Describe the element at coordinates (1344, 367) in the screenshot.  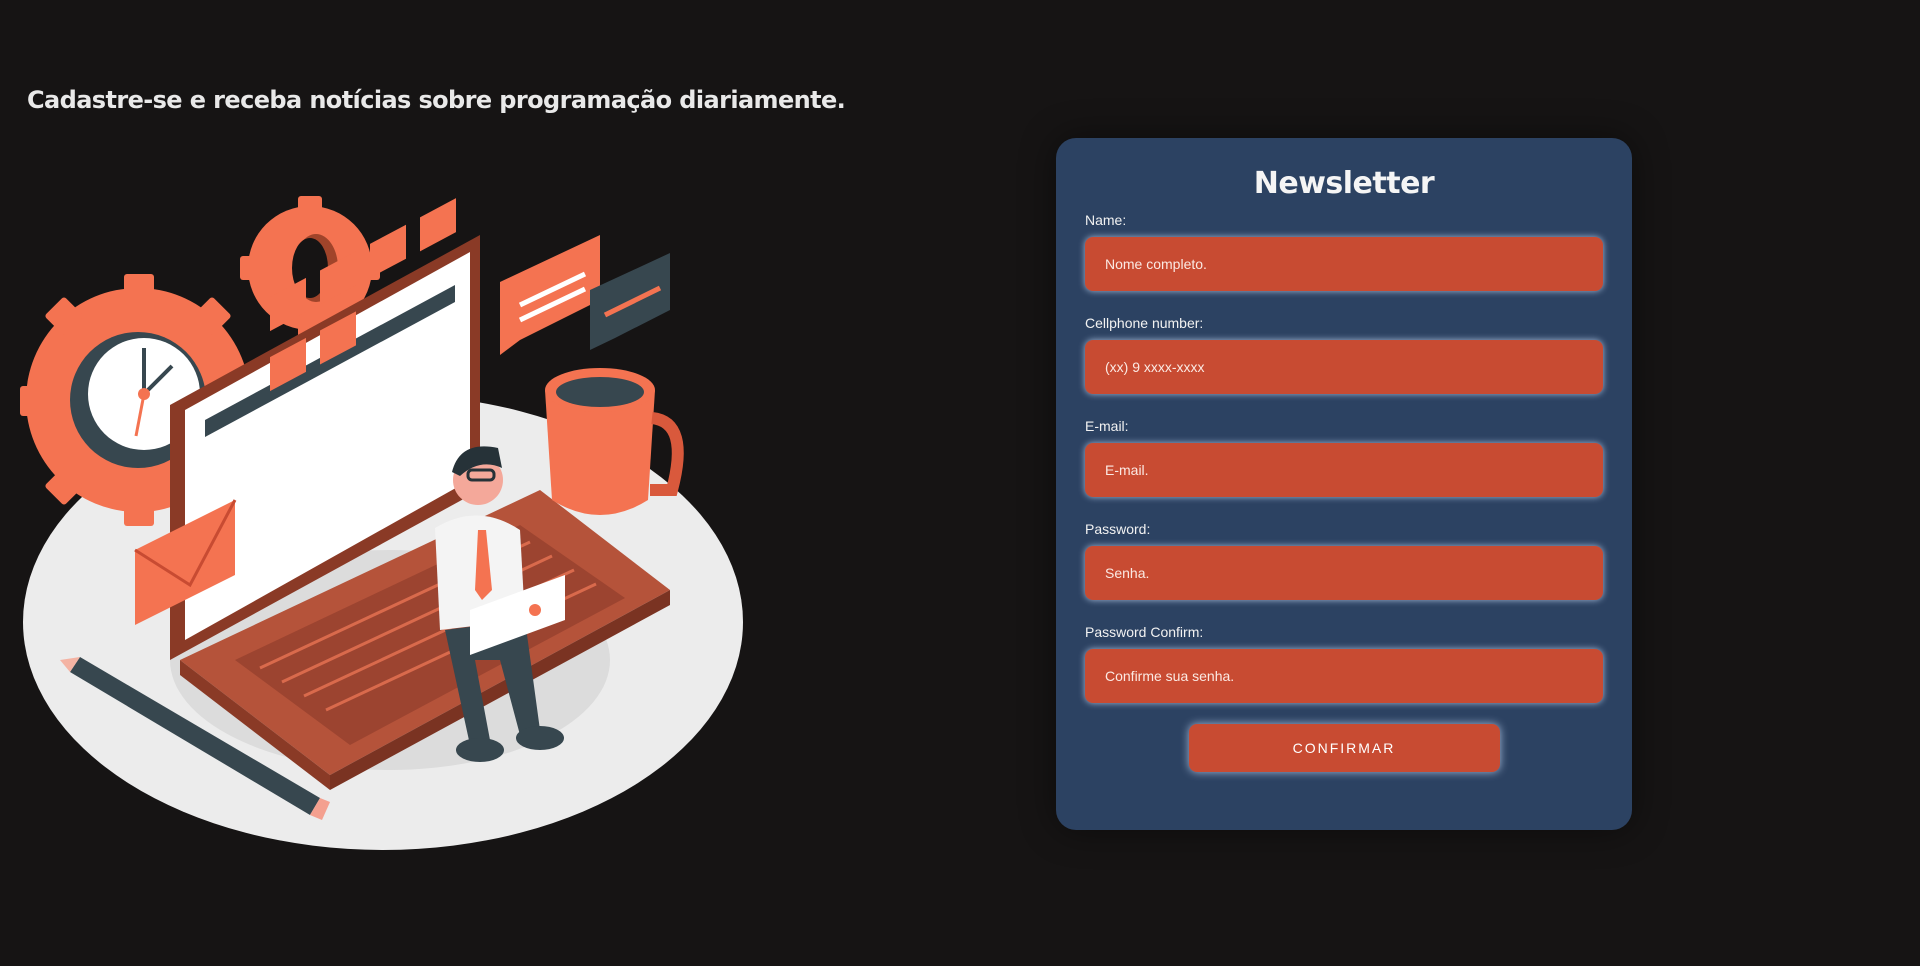
I see `cellphone-input` at that location.